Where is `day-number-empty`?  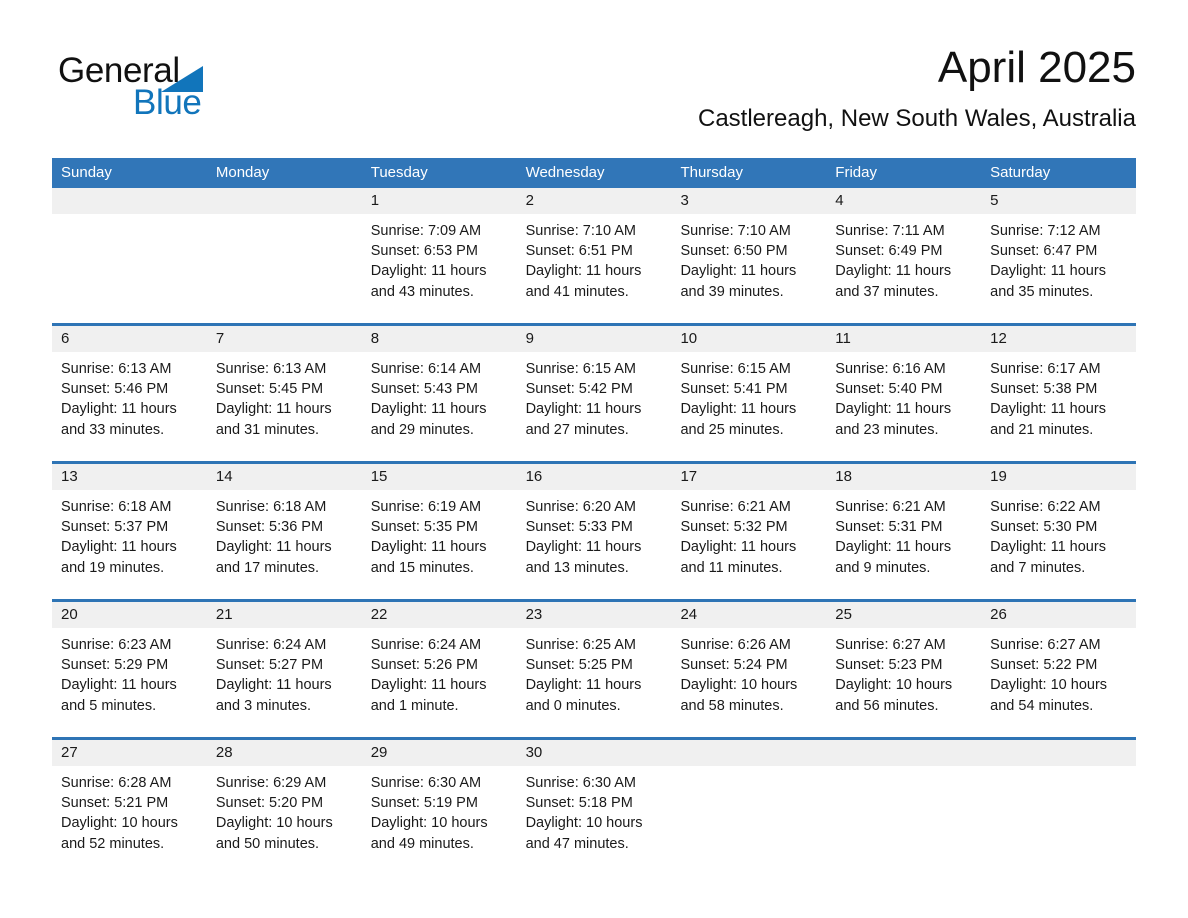
day-number-empty is located at coordinates (903, 753).